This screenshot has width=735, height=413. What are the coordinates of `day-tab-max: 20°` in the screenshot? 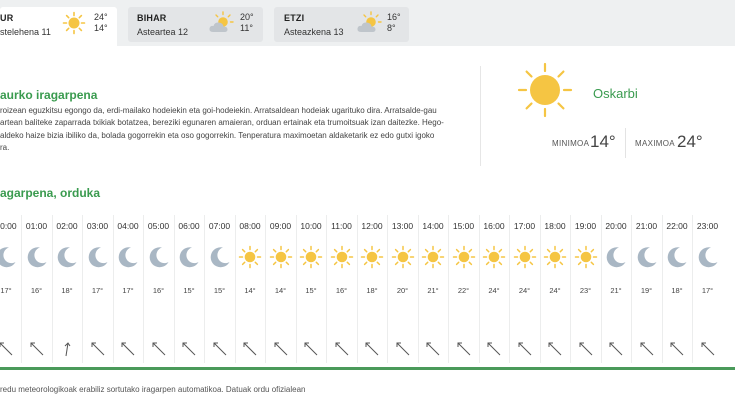 It's located at (247, 17).